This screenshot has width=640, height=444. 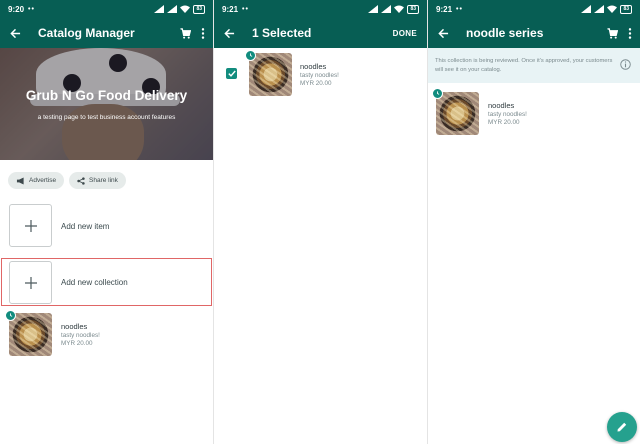 I want to click on pencil-icon, so click(x=622, y=427).